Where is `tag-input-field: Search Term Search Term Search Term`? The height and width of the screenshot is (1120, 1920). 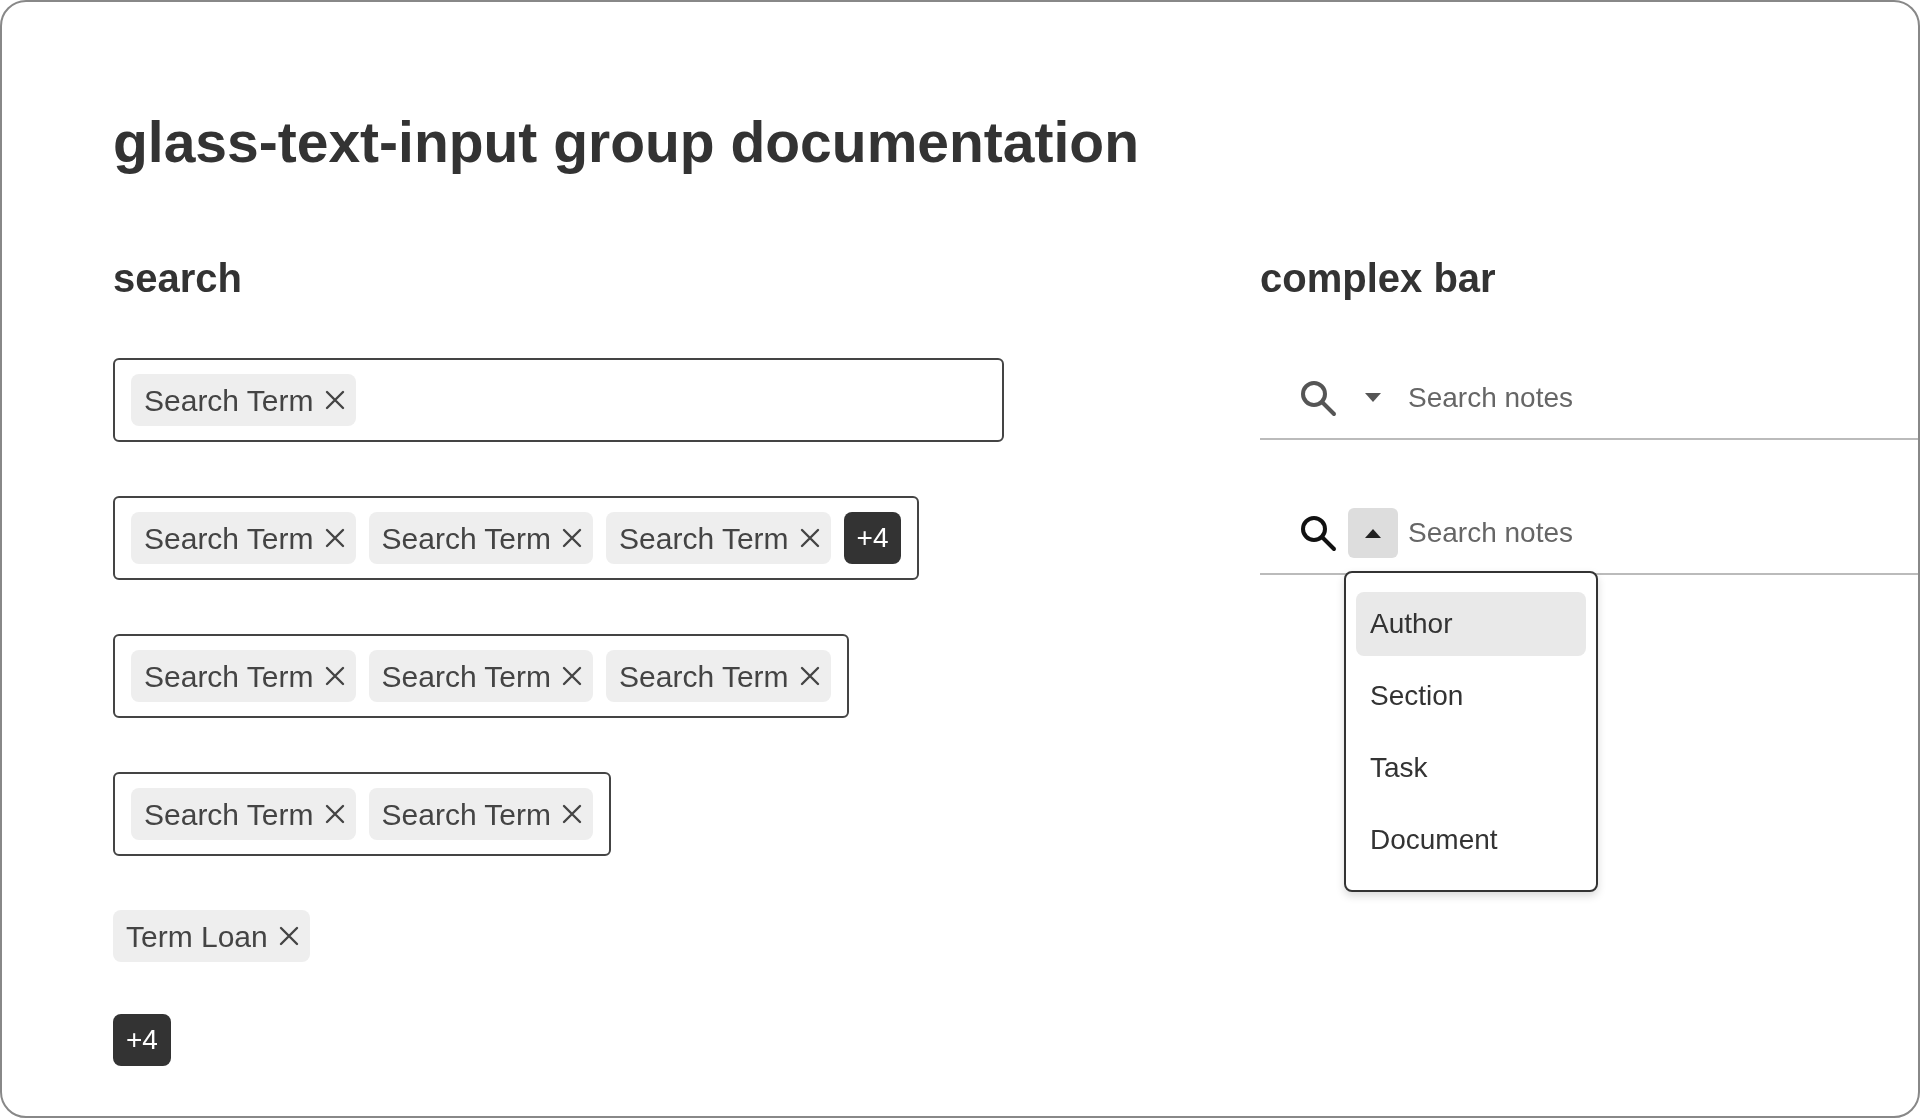 tag-input-field: Search Term Search Term Search Term is located at coordinates (481, 676).